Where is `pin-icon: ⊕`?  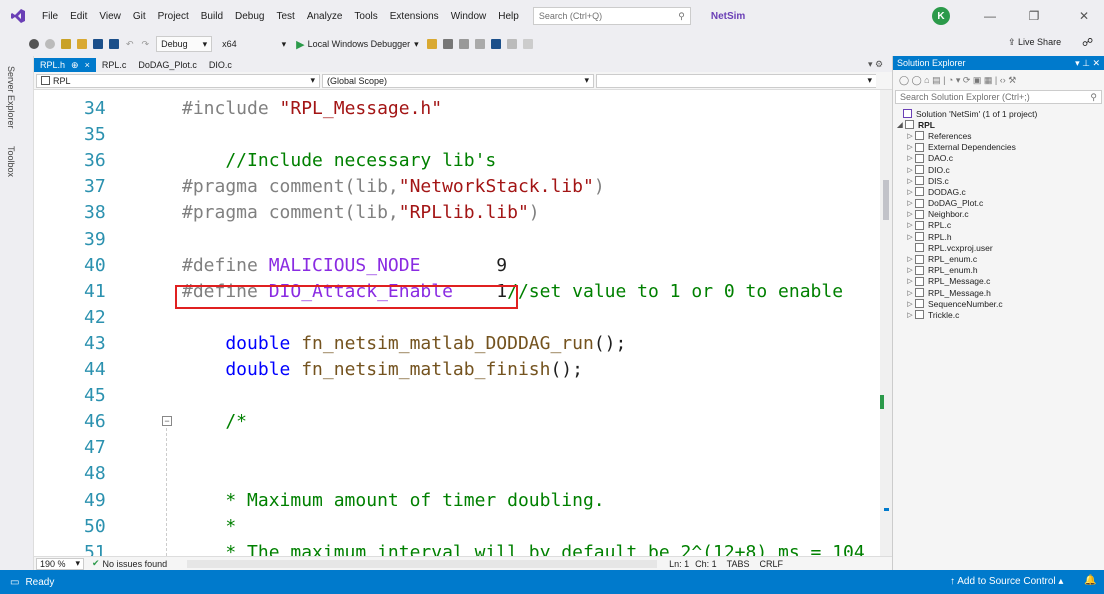 pin-icon: ⊕ is located at coordinates (75, 65).